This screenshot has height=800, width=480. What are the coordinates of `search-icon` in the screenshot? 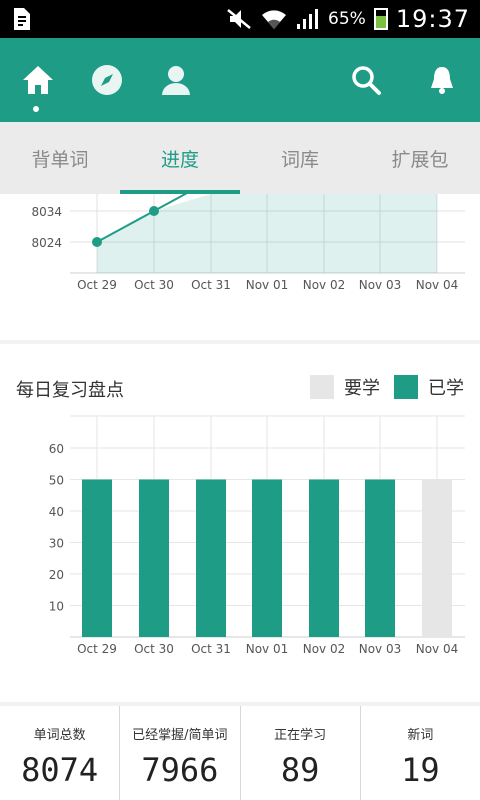 It's located at (366, 80).